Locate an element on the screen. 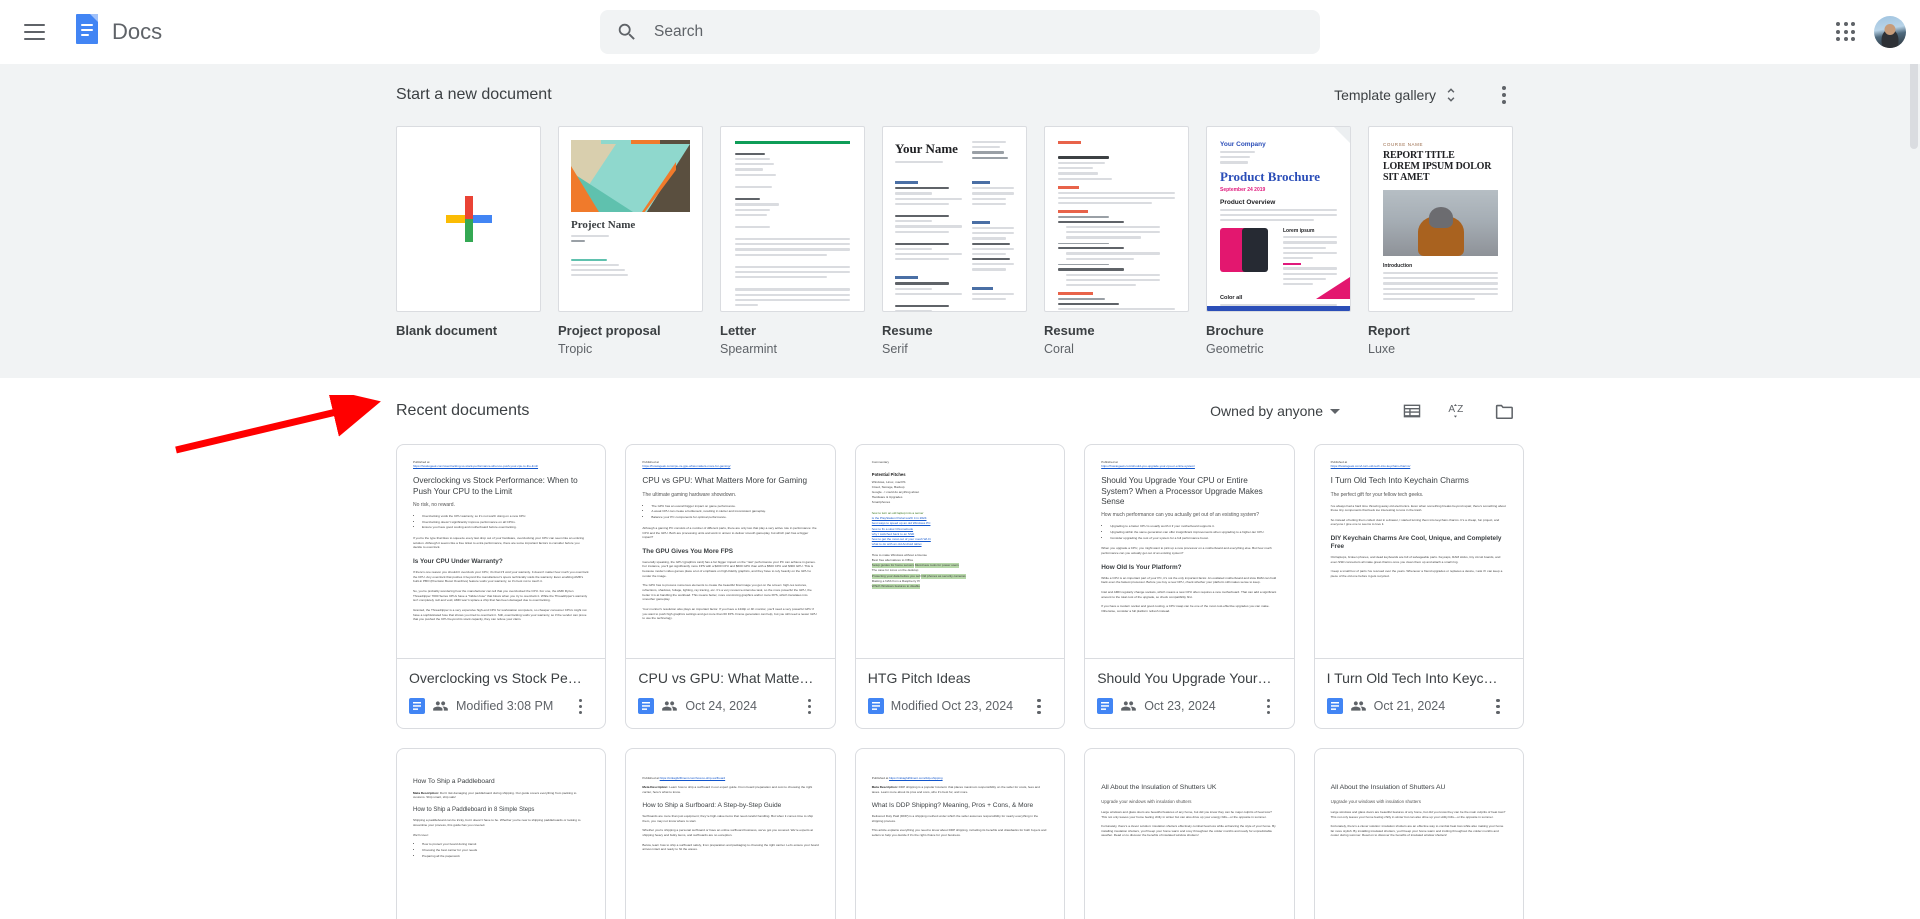 The image size is (1920, 919). preview-link: what to do with an old Android tablet is located at coordinates (896, 544).